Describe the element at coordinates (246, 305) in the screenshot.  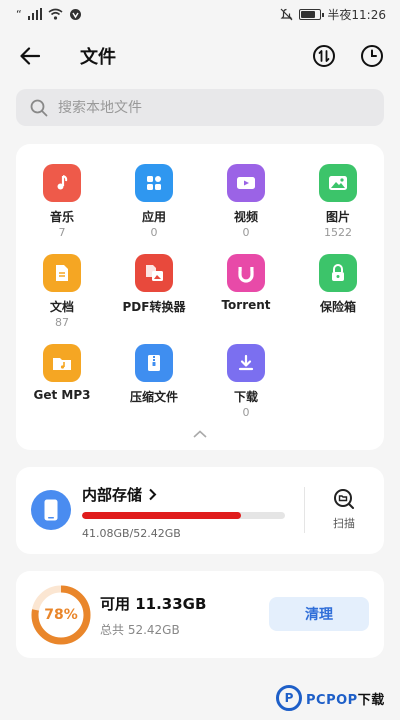
I see `category-label: Torrent` at that location.